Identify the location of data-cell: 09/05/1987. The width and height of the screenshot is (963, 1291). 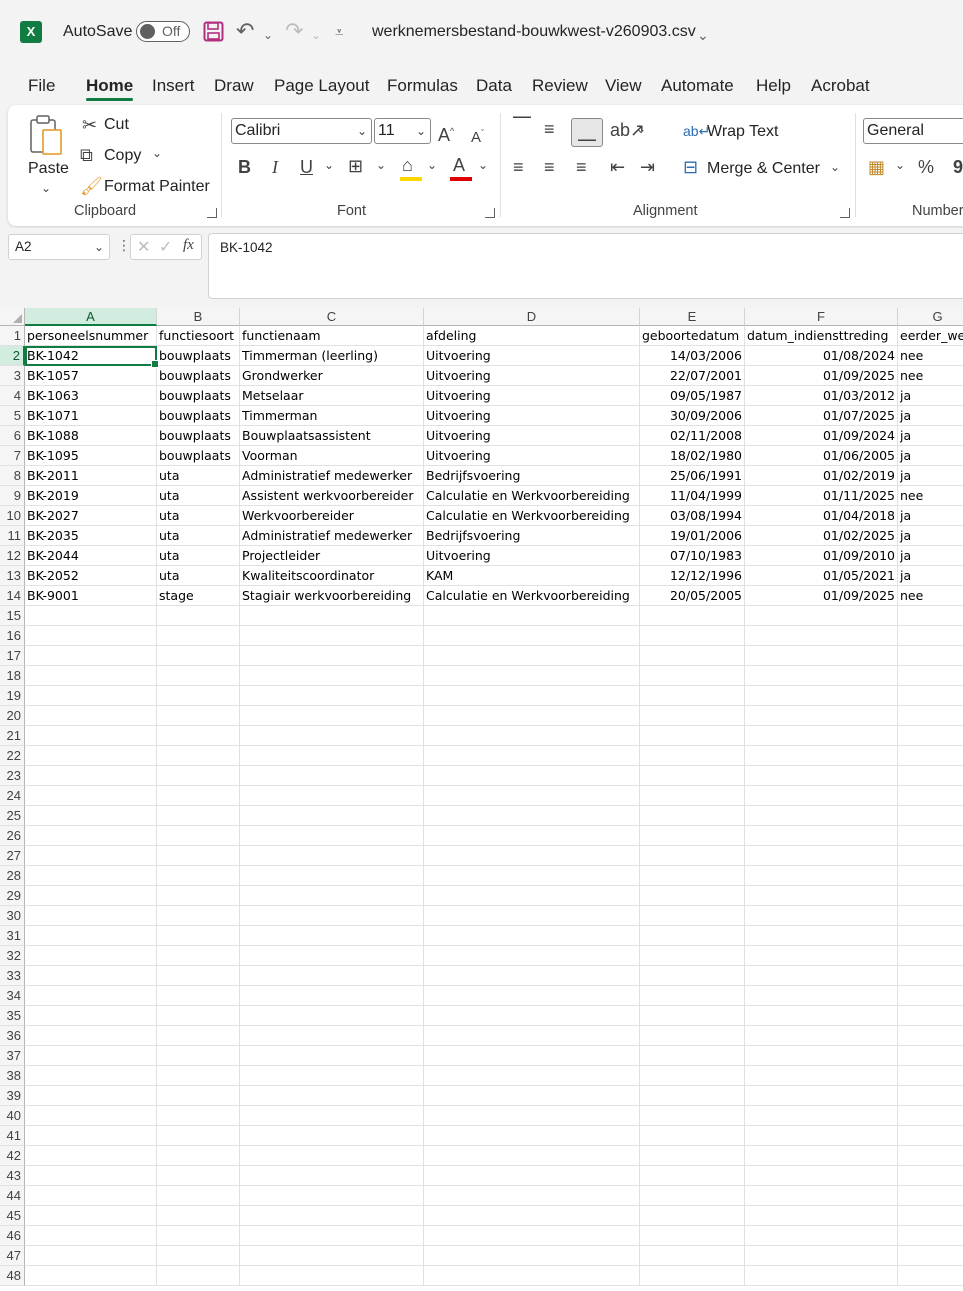
(692, 396).